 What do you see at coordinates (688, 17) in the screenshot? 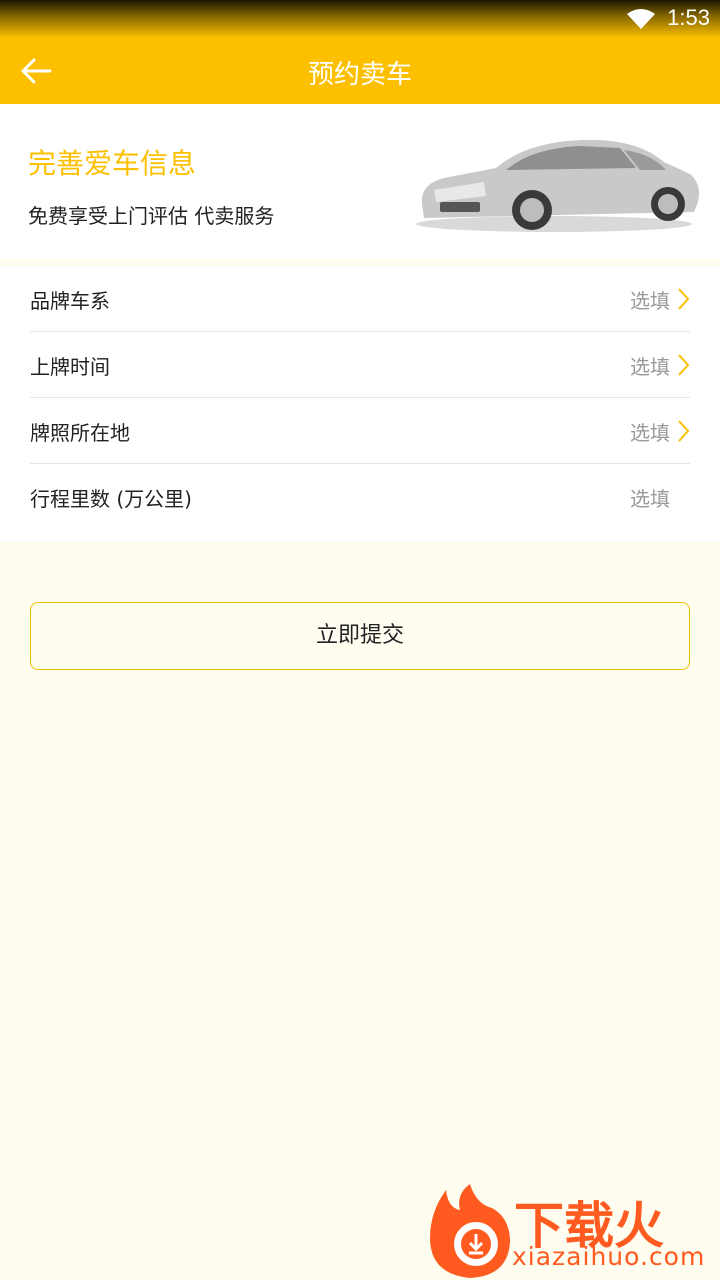
I see `status-time: 1:53` at bounding box center [688, 17].